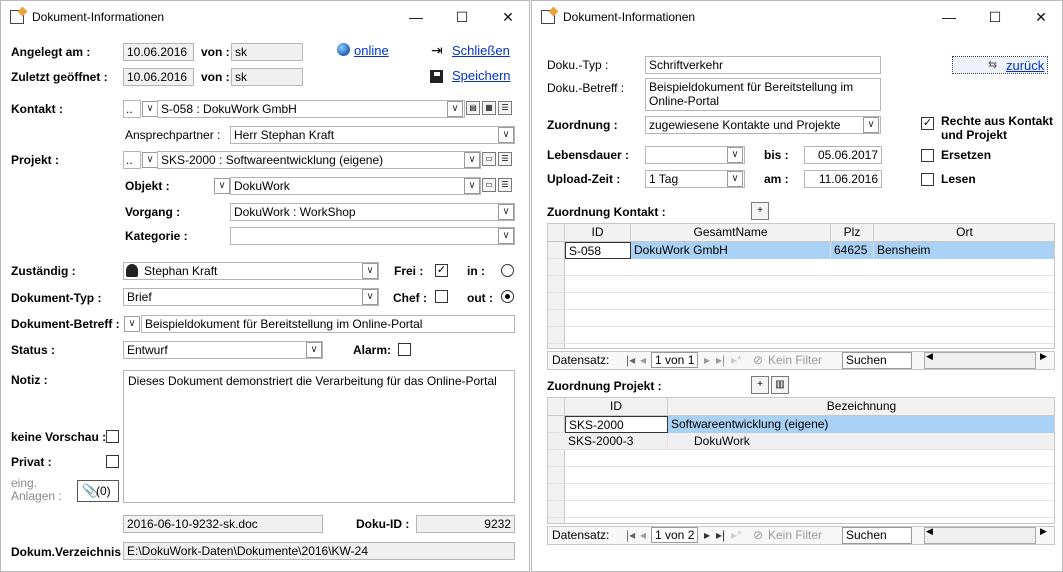 This screenshot has width=1063, height=572. What do you see at coordinates (472, 186) in the screenshot?
I see `objekt-chevron-down-icon: ∨` at bounding box center [472, 186].